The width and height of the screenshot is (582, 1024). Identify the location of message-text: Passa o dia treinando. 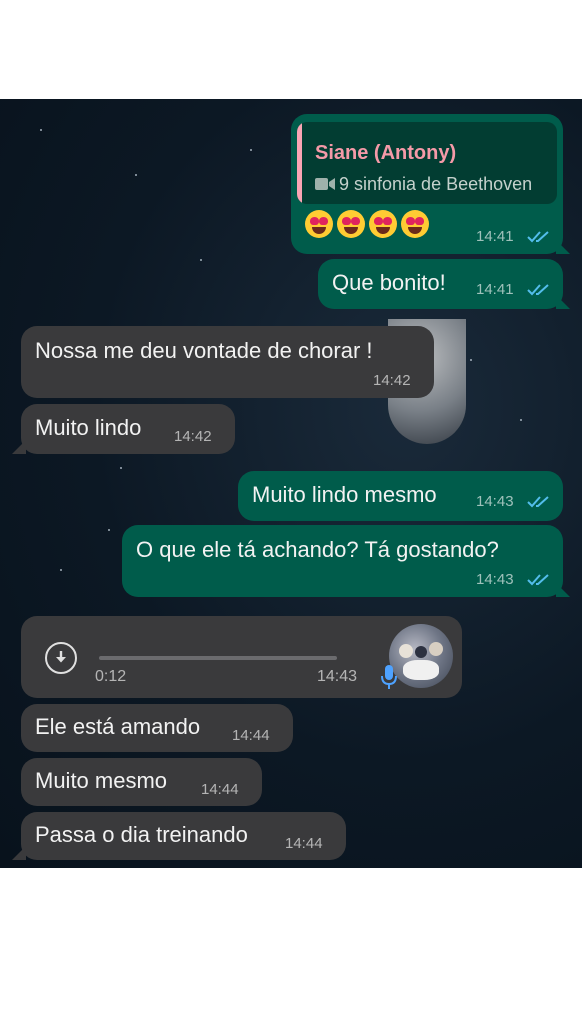
(141, 834).